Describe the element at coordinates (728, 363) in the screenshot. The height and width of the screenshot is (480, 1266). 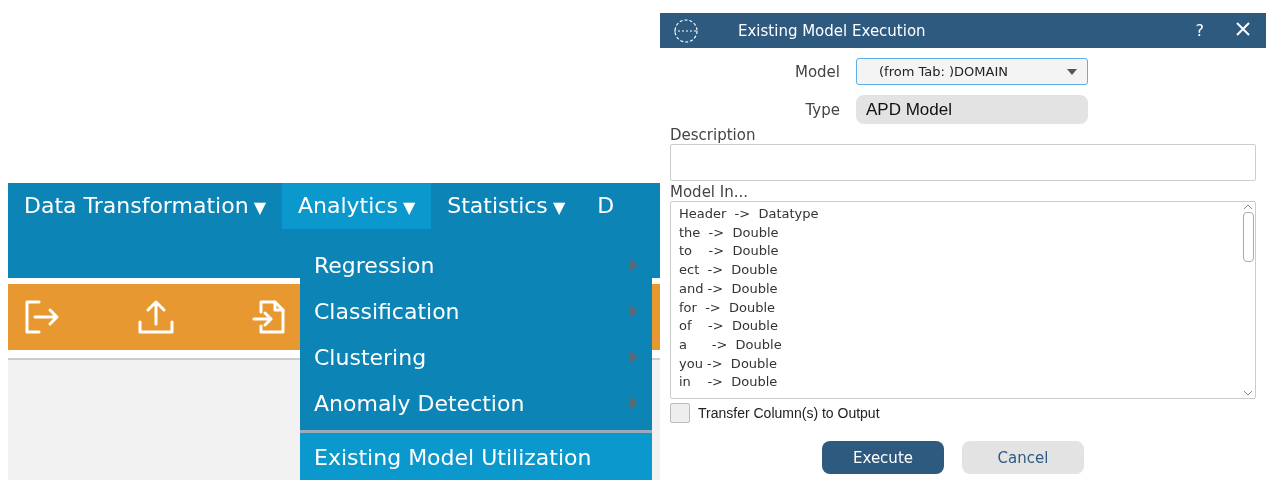
I see `list-item: you -> Double` at that location.